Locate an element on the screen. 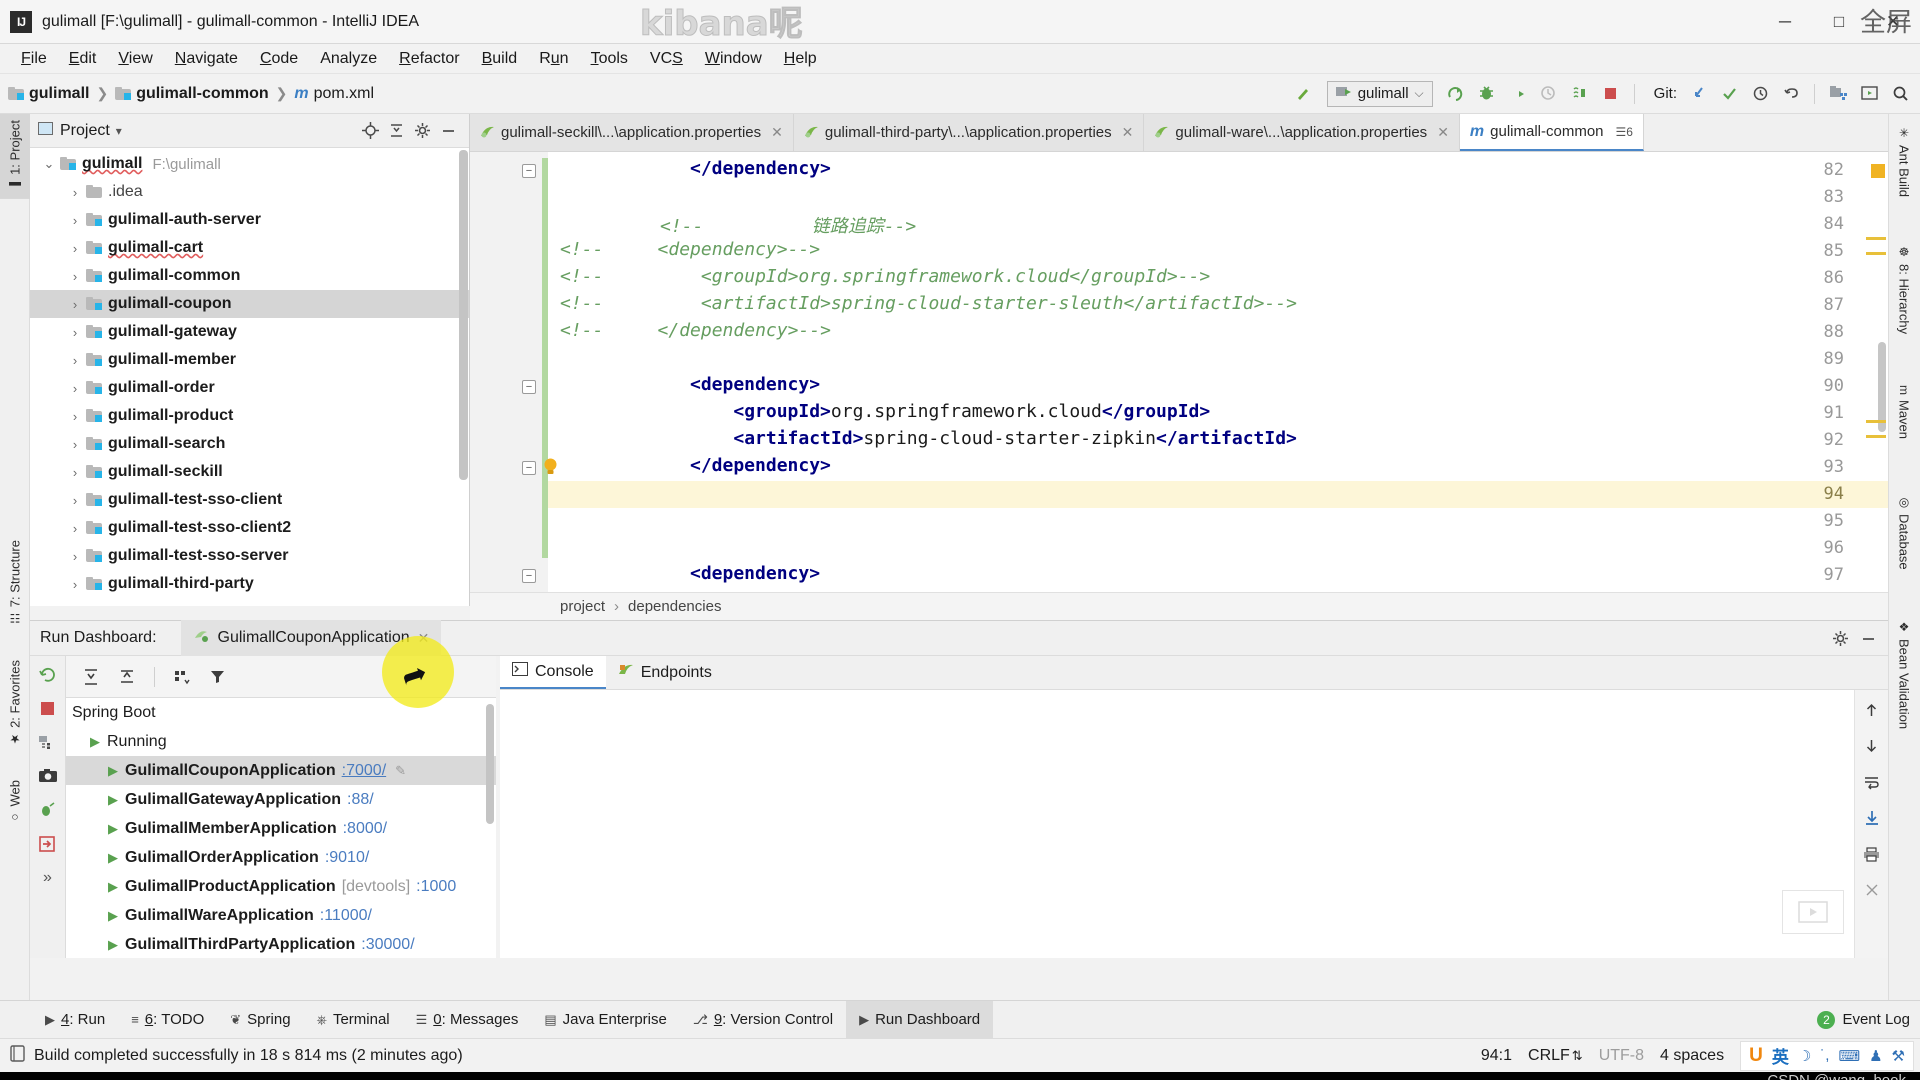 This screenshot has height=1080, width=1920. sogou-icon: U is located at coordinates (1756, 1056).